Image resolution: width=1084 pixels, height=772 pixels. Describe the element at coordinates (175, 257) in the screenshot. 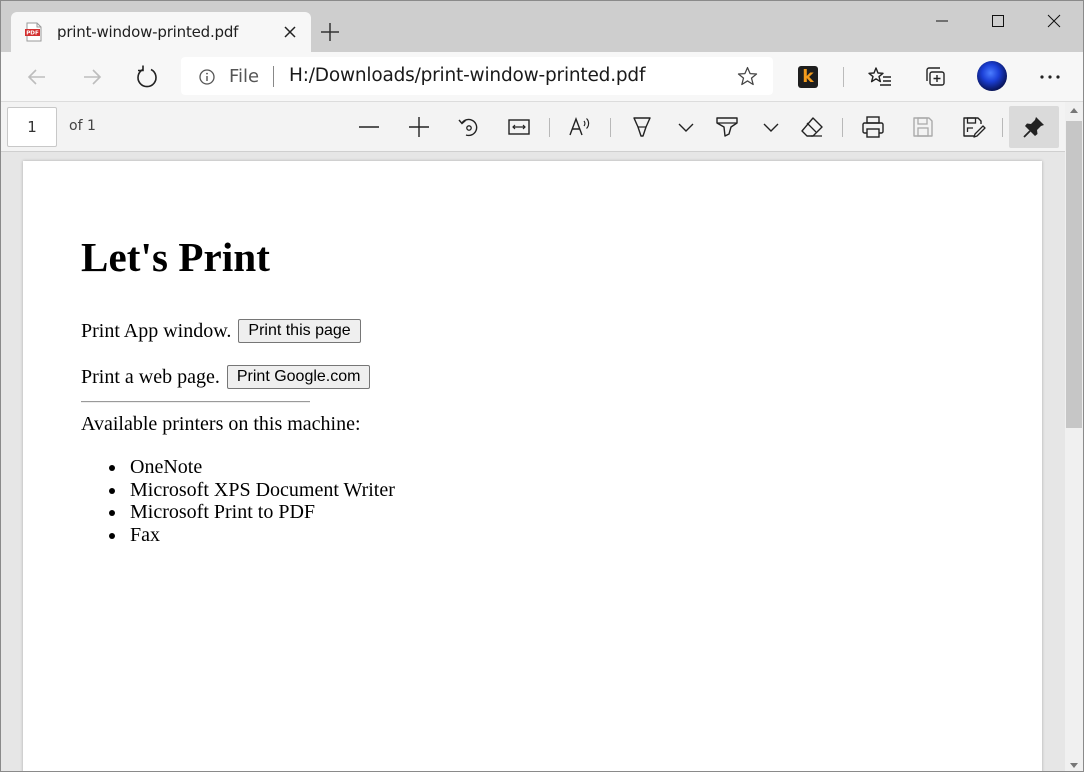

I see `page-heading: Let's Print` at that location.